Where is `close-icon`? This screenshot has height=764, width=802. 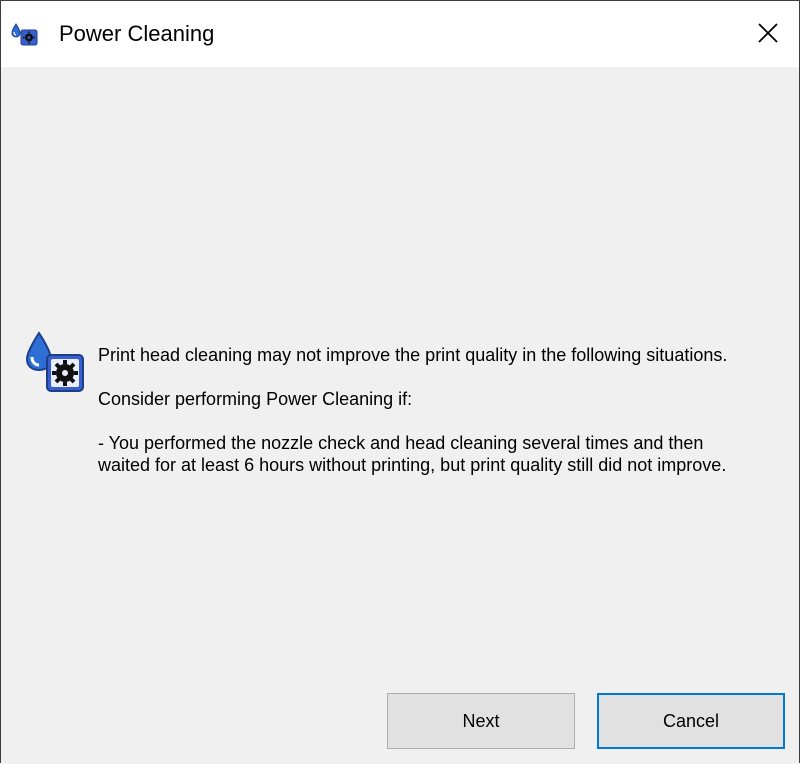
close-icon is located at coordinates (768, 33).